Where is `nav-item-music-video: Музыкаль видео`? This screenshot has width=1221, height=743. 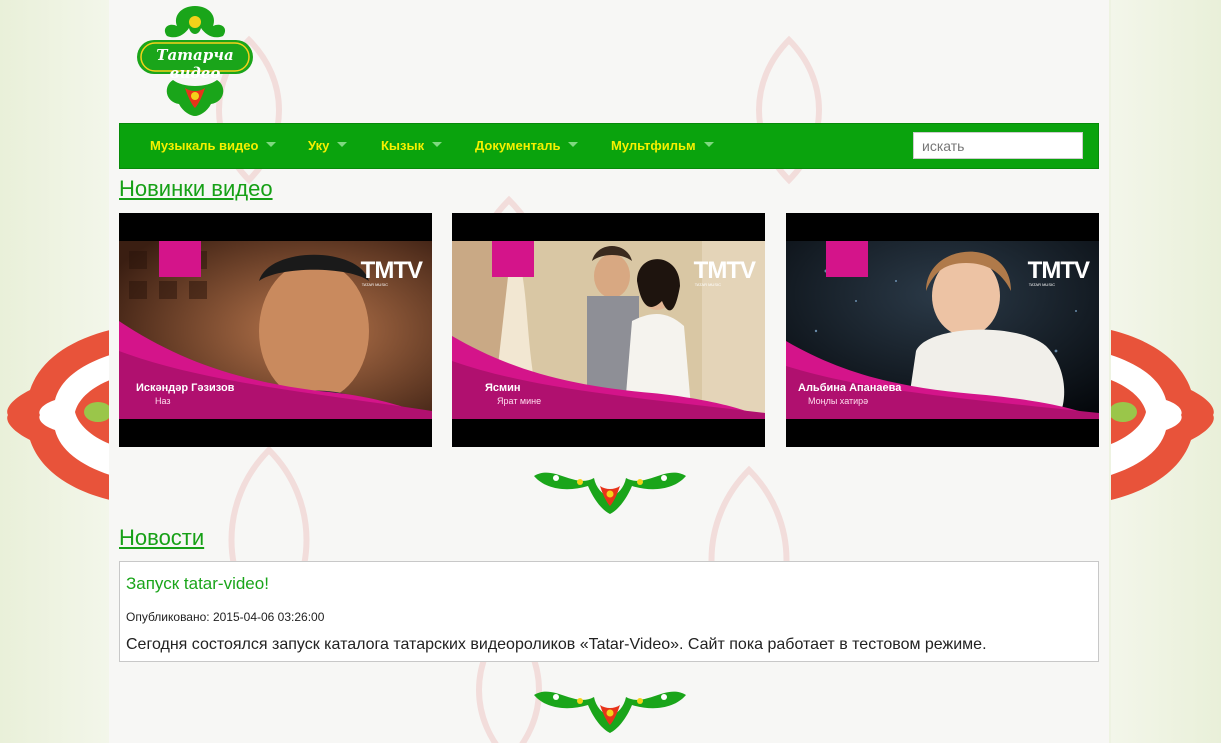
nav-item-music-video: Музыкаль видео is located at coordinates (213, 146).